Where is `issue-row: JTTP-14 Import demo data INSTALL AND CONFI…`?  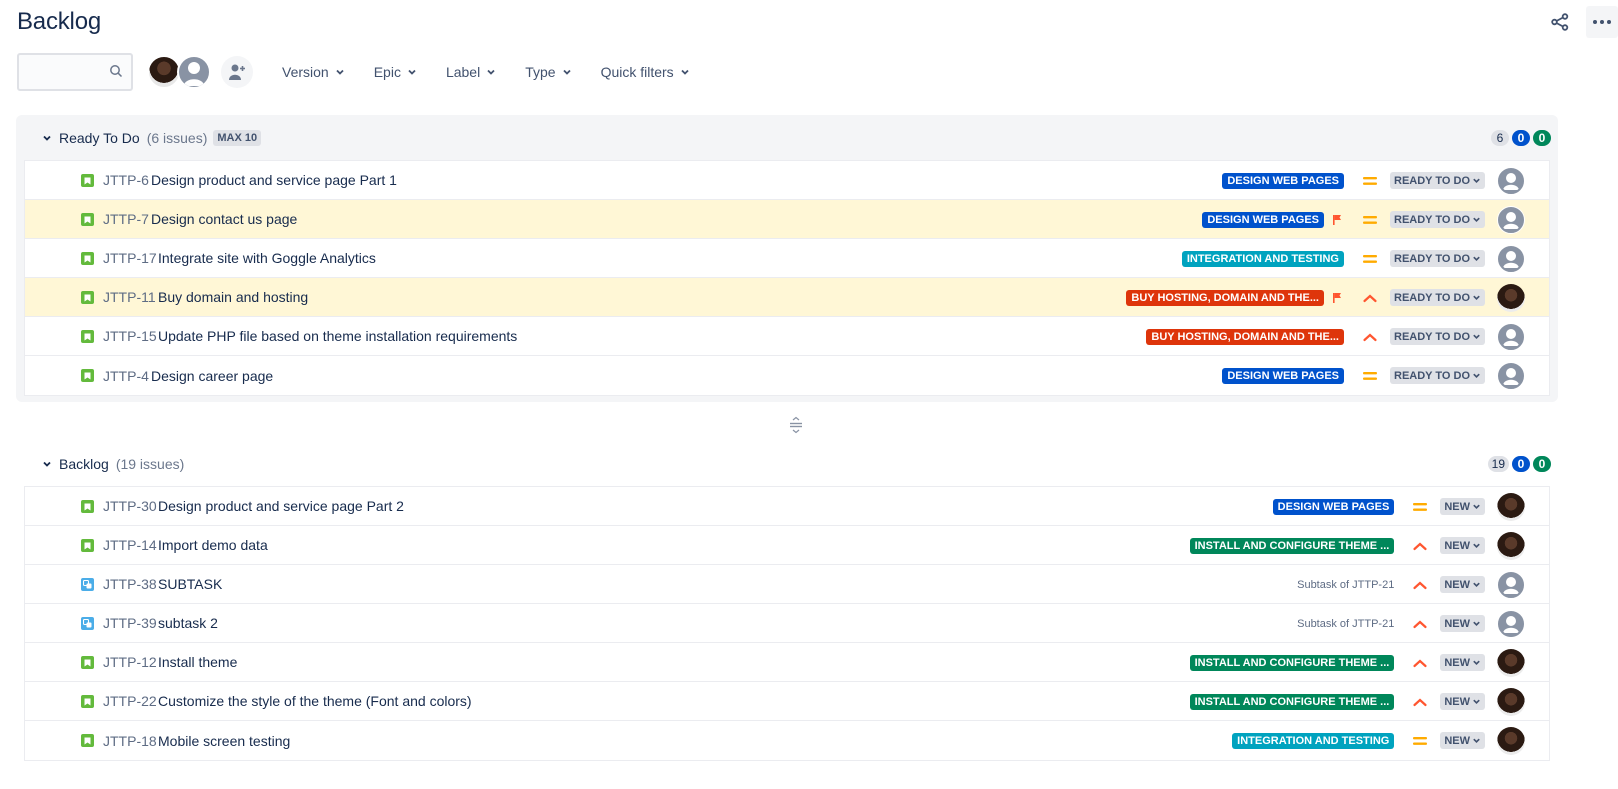
issue-row: JTTP-14 Import demo data INSTALL AND CONFI… is located at coordinates (787, 545).